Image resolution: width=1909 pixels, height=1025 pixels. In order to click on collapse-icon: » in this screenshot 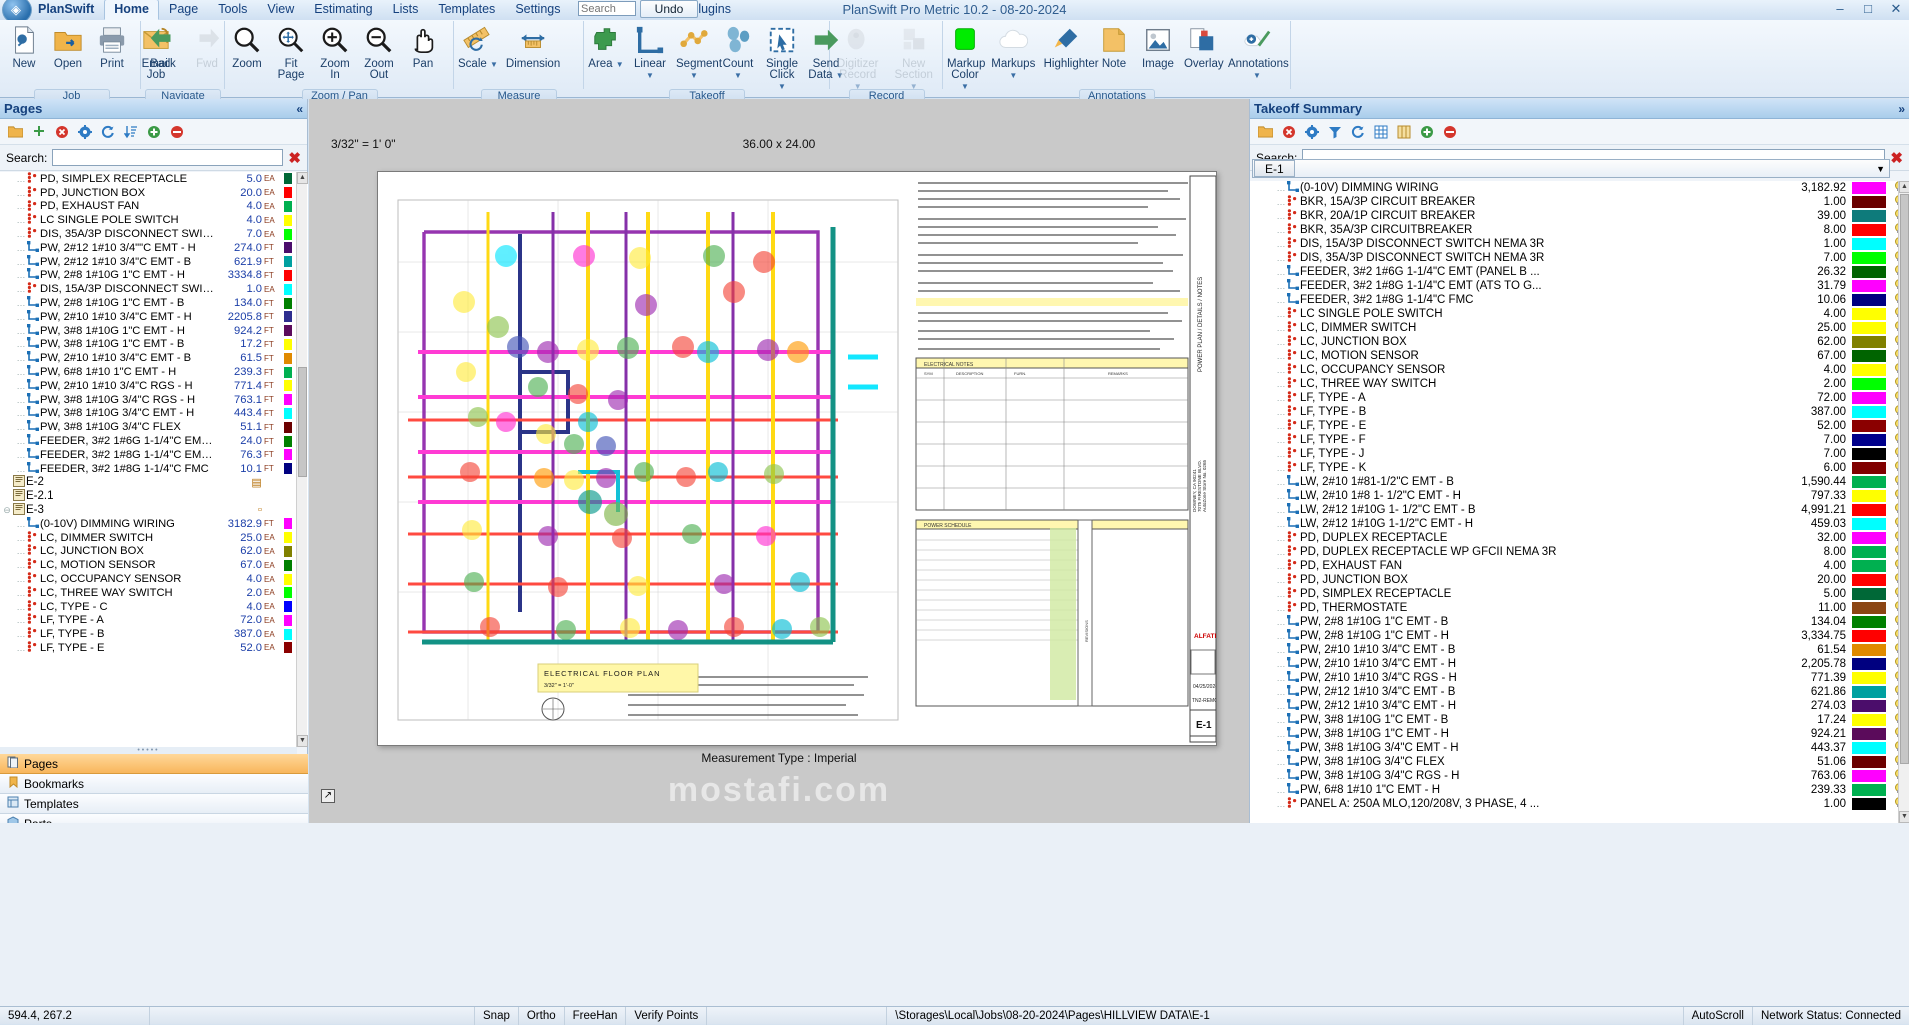, I will do `click(1901, 109)`.